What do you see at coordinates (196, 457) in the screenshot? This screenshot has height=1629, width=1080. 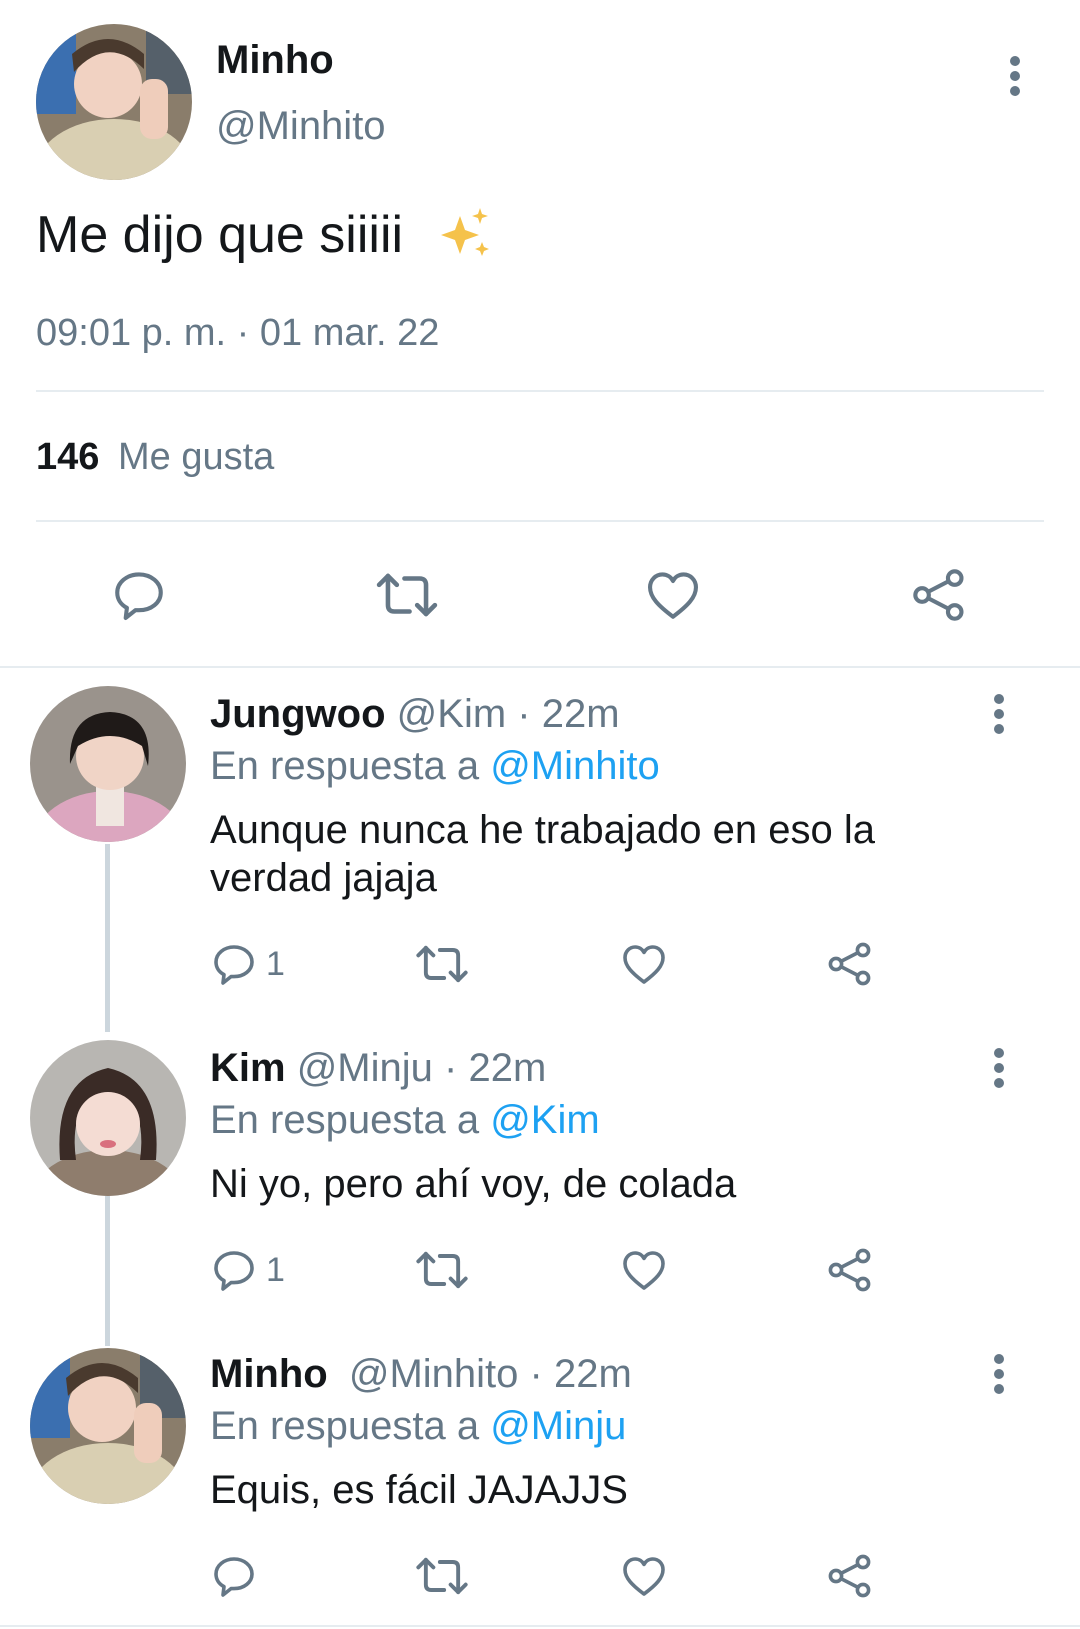 I see `likes-label: Me gusta` at bounding box center [196, 457].